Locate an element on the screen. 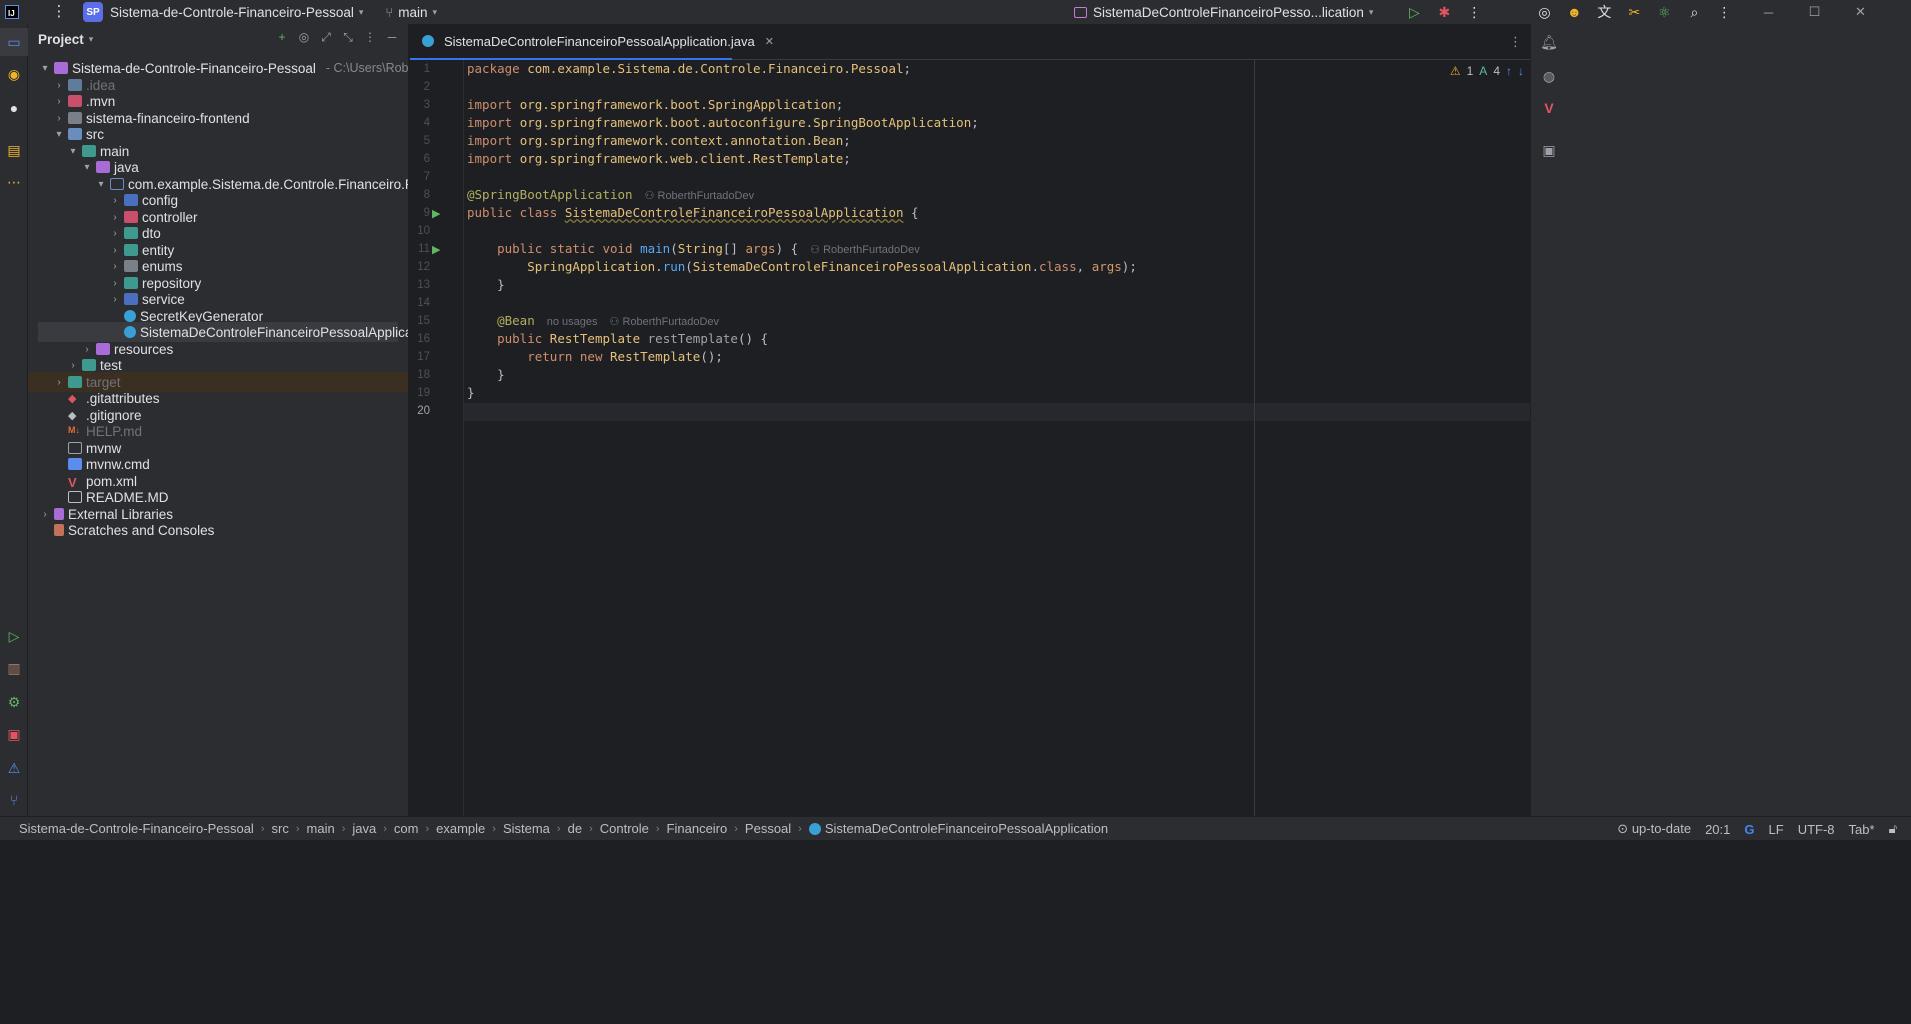 The image size is (1911, 1024). collapse-all-icon: ⤡ is located at coordinates (348, 37).